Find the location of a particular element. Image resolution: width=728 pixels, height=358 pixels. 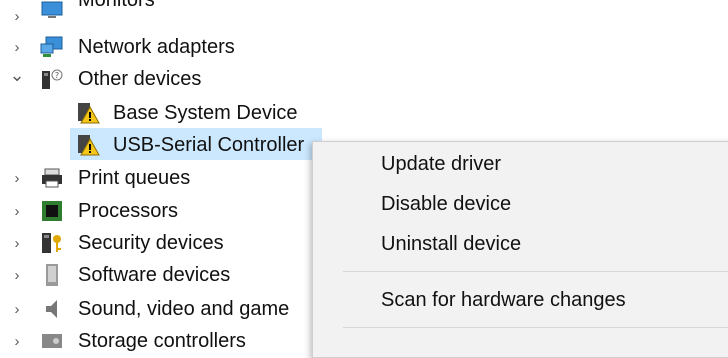

tree-item-label: Base System Device is located at coordinates (205, 113).